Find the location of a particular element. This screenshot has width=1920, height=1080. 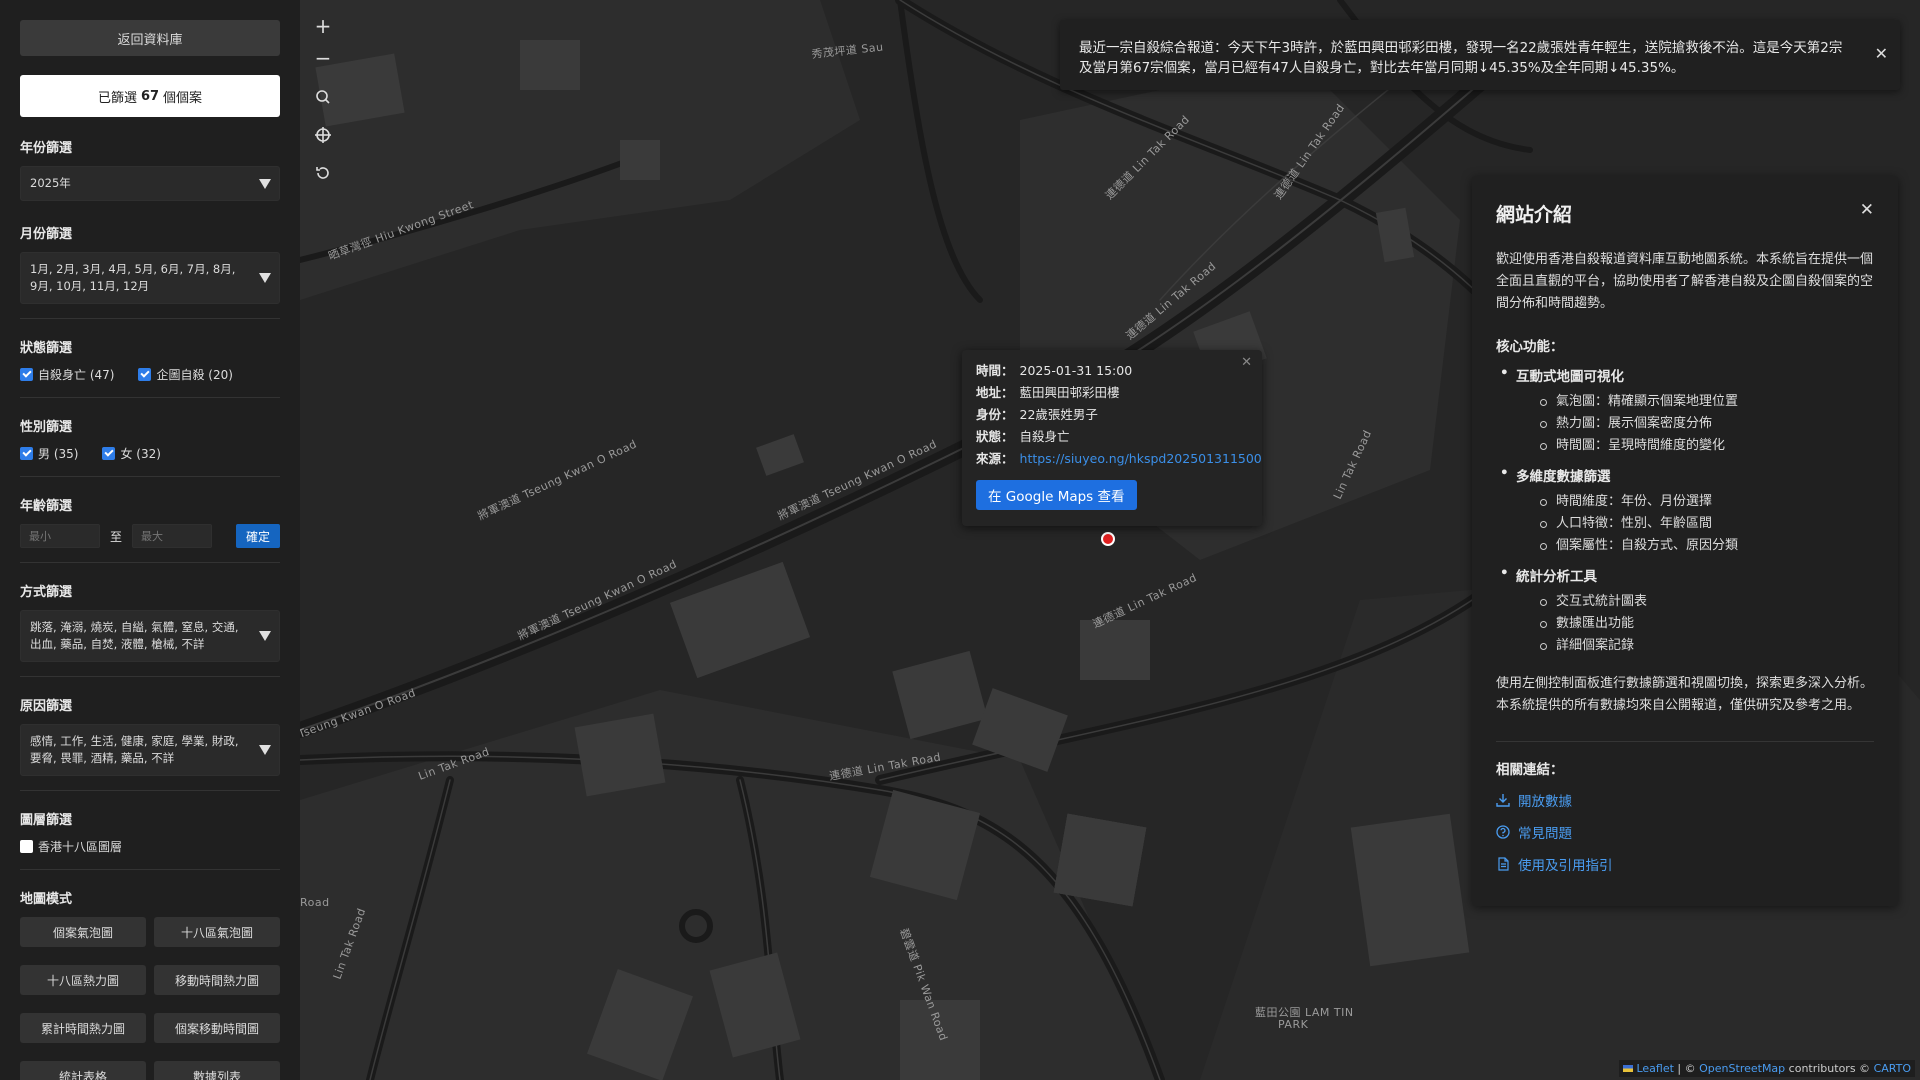

age-filter-section: 年齡篩選 至 確定 is located at coordinates (150, 520).